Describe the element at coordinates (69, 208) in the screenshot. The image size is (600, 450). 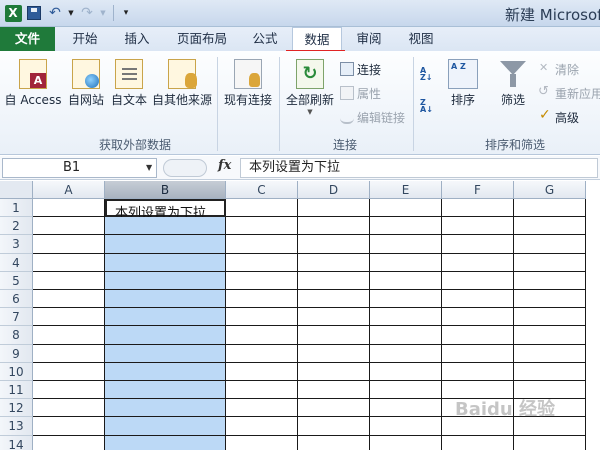
I see `cell-a1` at that location.